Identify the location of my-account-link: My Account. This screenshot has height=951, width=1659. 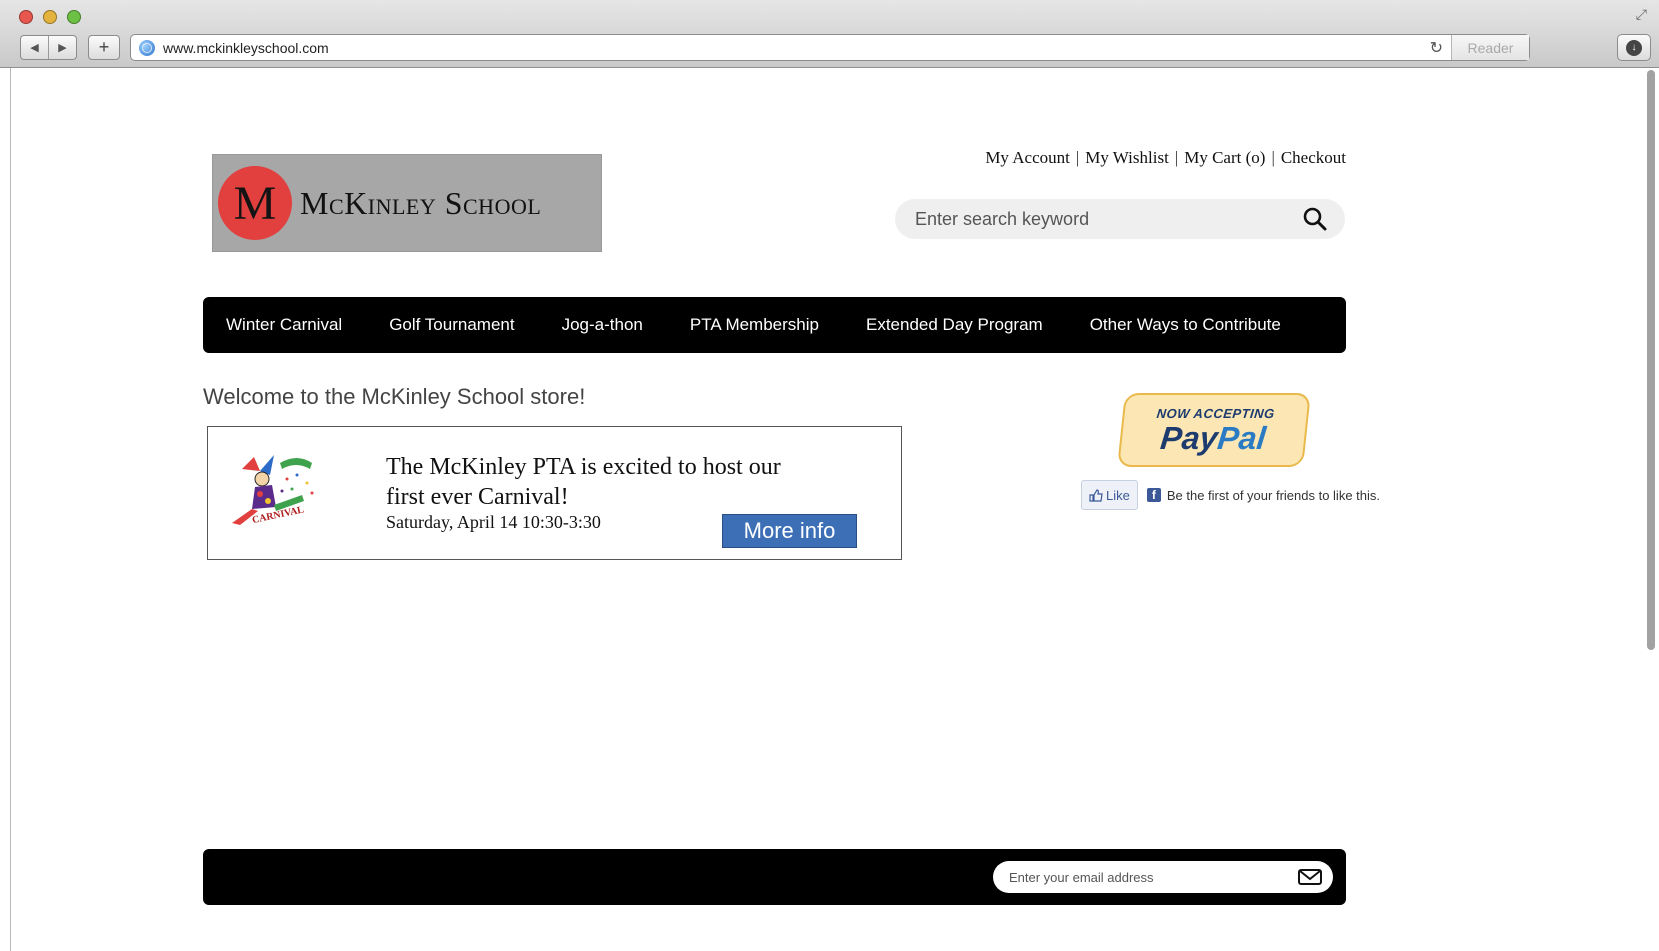
(1027, 158).